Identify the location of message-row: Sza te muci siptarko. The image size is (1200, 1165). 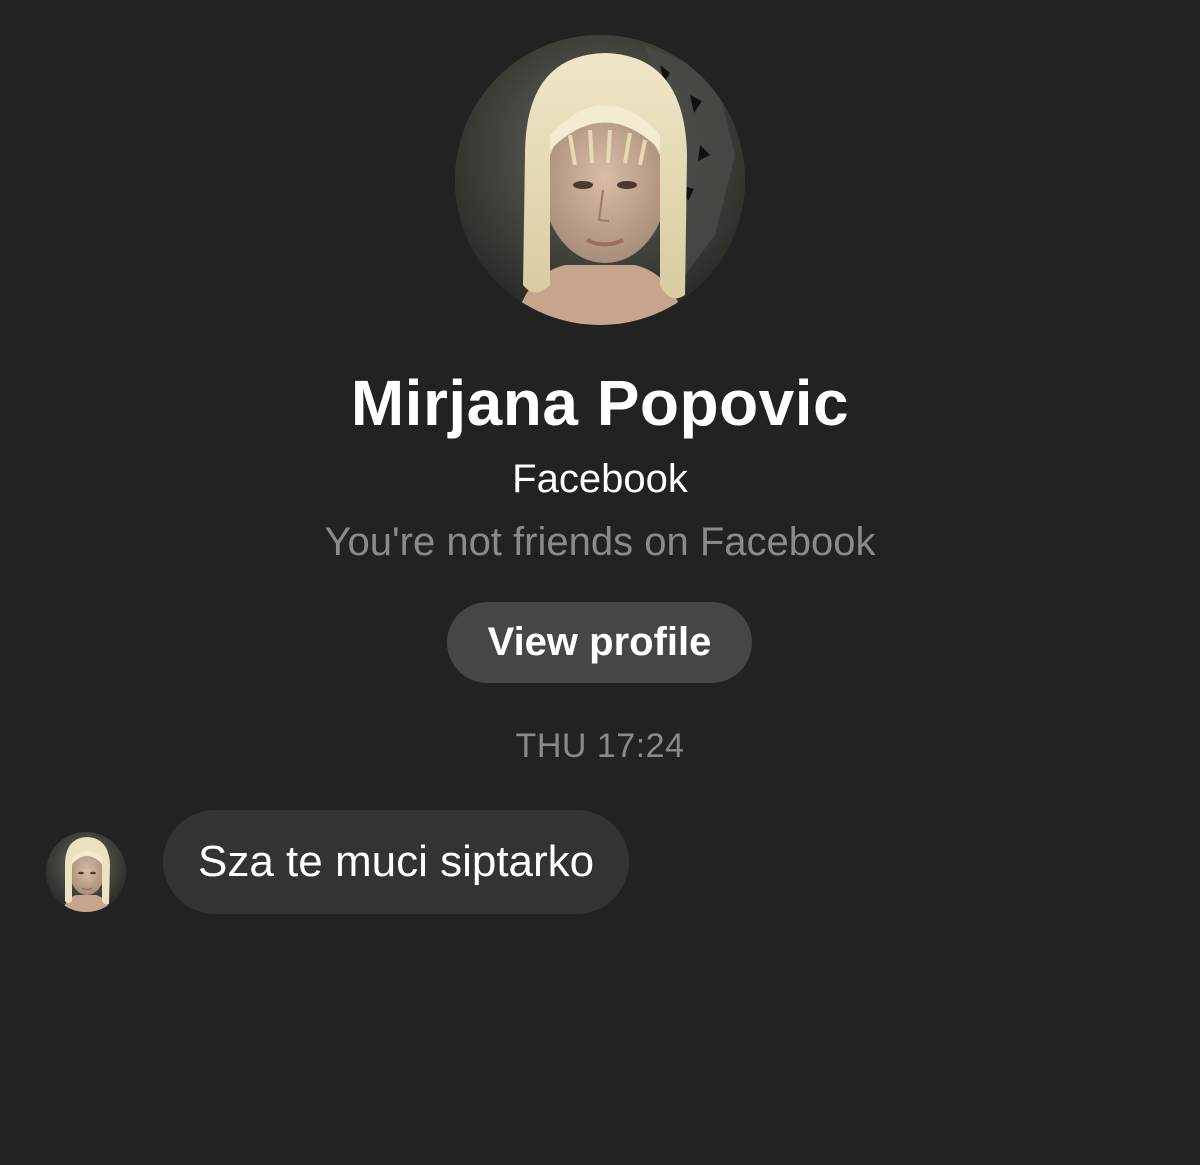
(600, 861).